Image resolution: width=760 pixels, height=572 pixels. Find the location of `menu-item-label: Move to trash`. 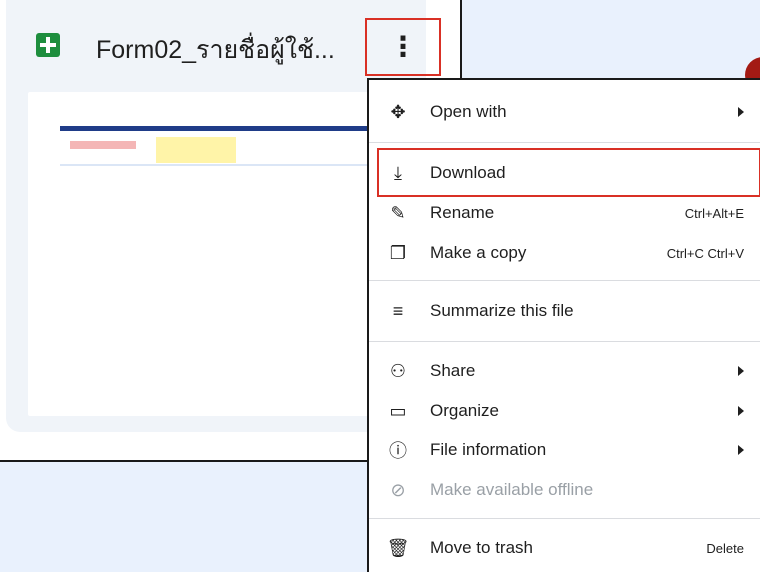

menu-item-label: Move to trash is located at coordinates (481, 547).